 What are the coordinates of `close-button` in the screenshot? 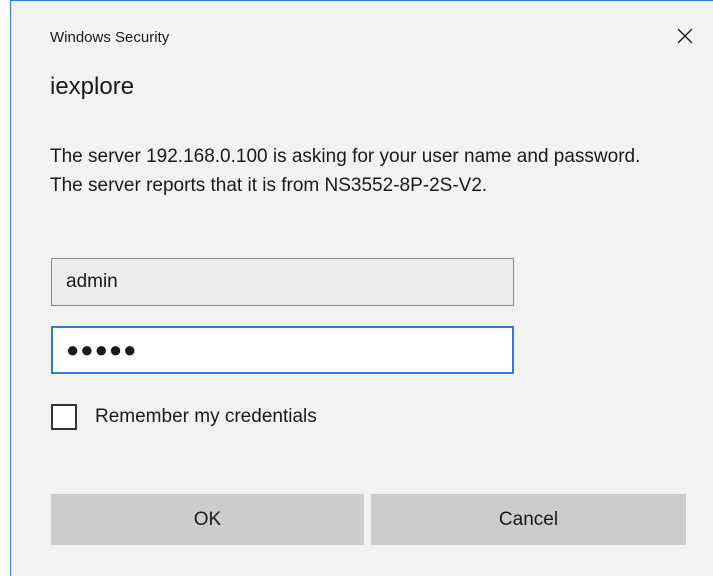 It's located at (685, 36).